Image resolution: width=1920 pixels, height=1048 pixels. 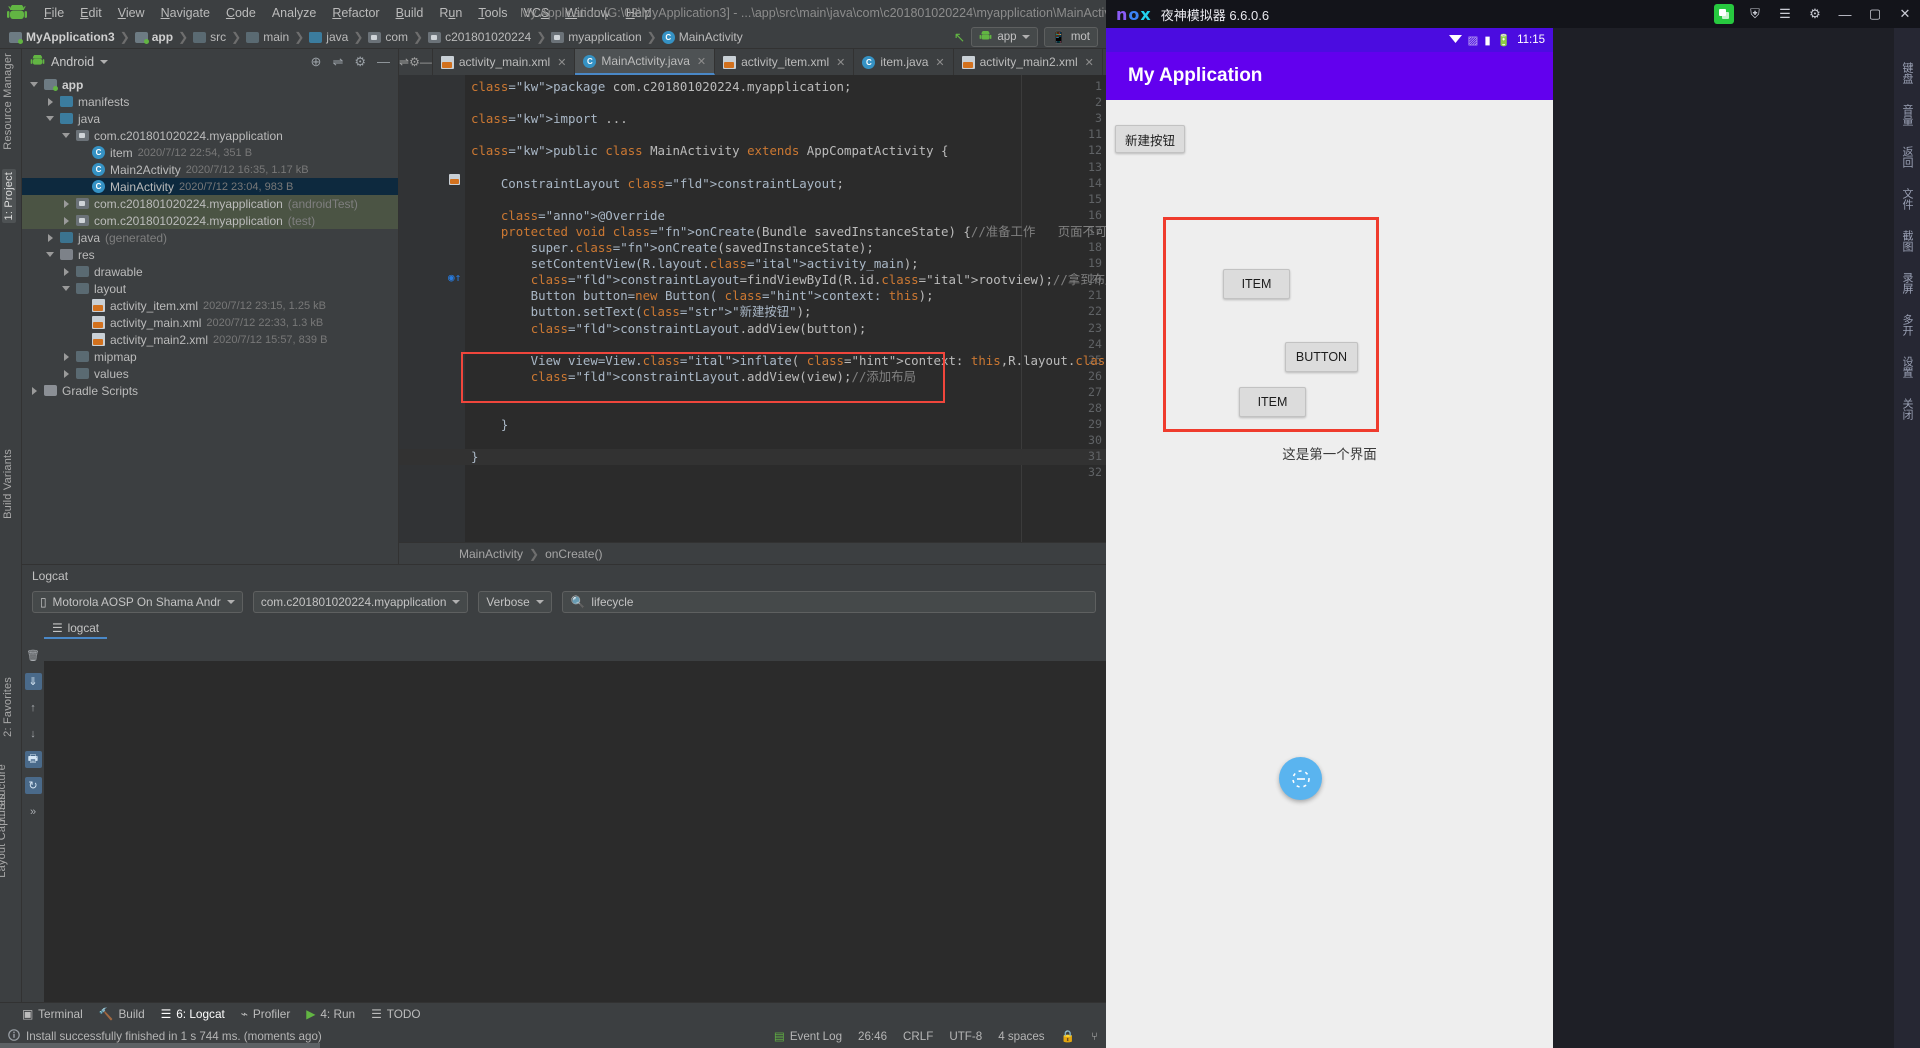 I want to click on tree-node-com-c201801020224-myapplication: com.c201801020224.myapplication, so click(x=210, y=135).